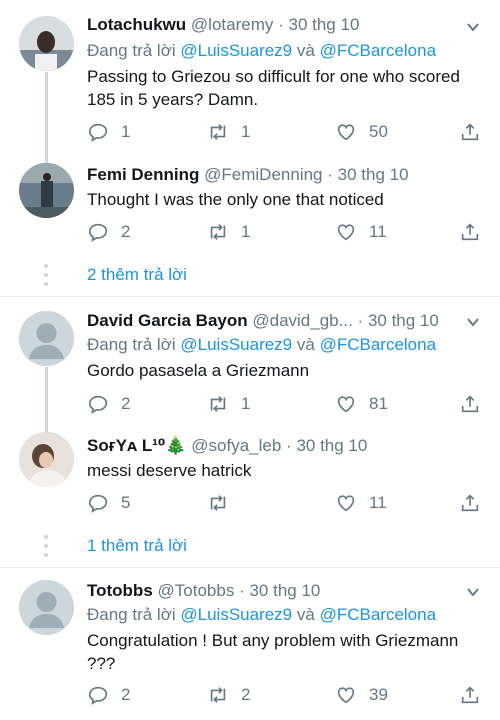  Describe the element at coordinates (198, 370) in the screenshot. I see `tweet-text: Gordo pasasela a Griezmann` at that location.